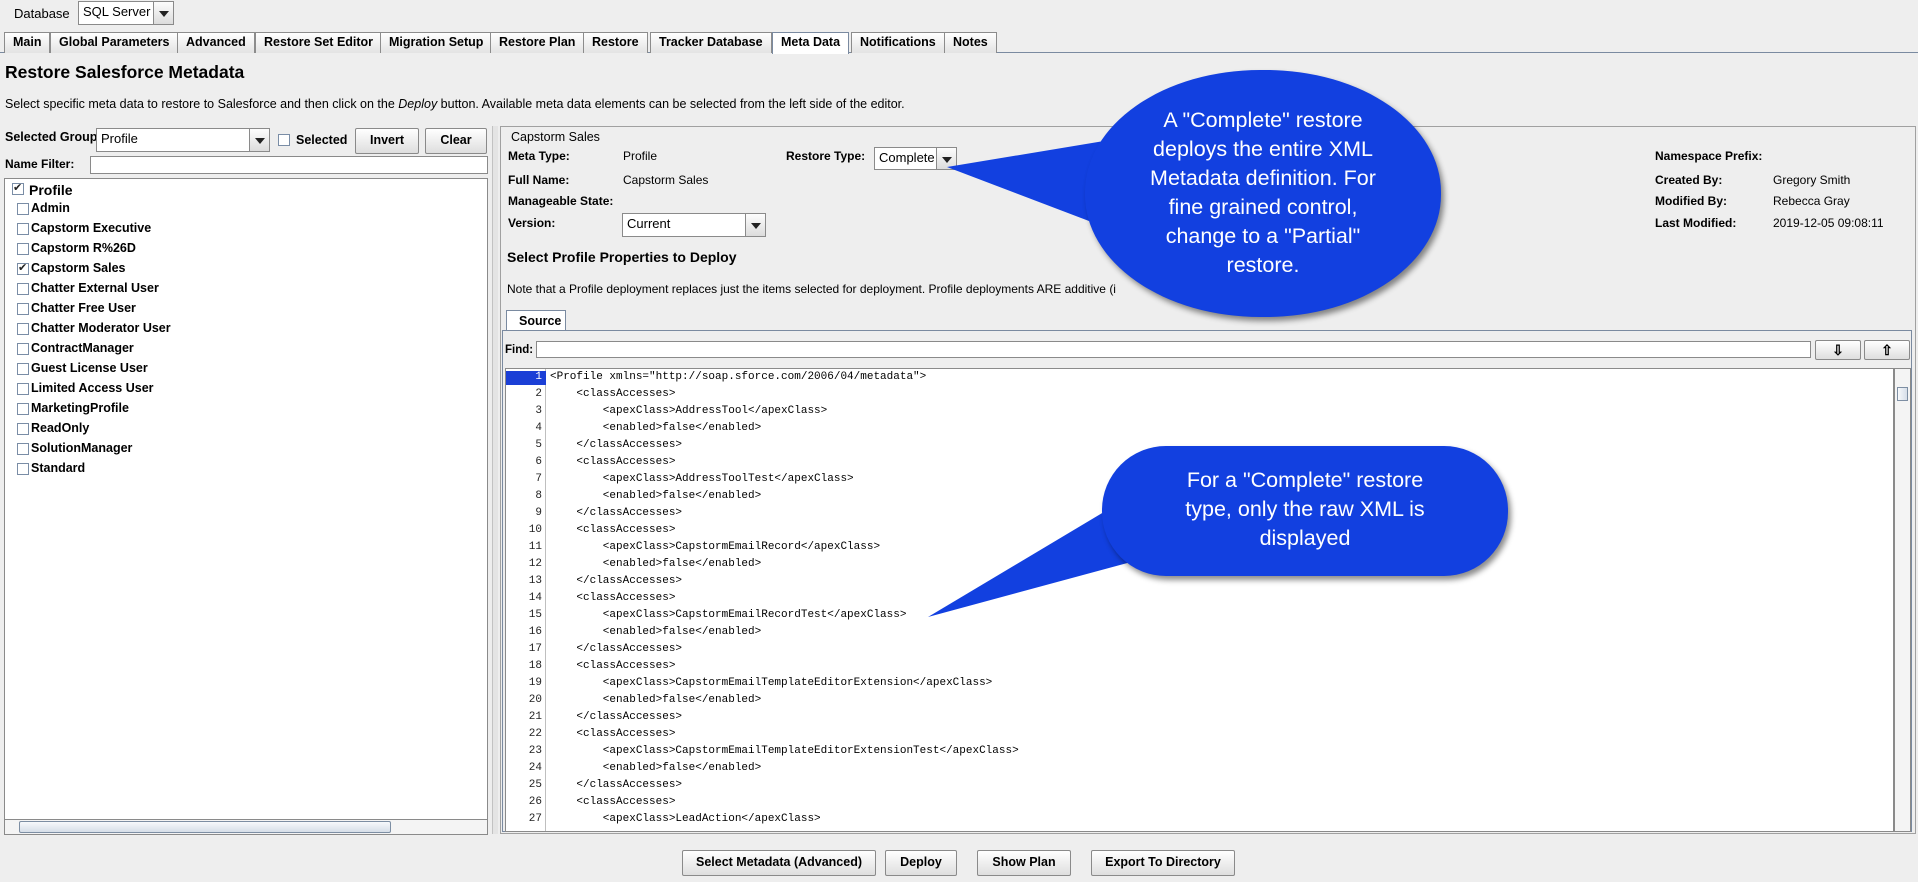  What do you see at coordinates (284, 140) in the screenshot?
I see `selected-checkbox` at bounding box center [284, 140].